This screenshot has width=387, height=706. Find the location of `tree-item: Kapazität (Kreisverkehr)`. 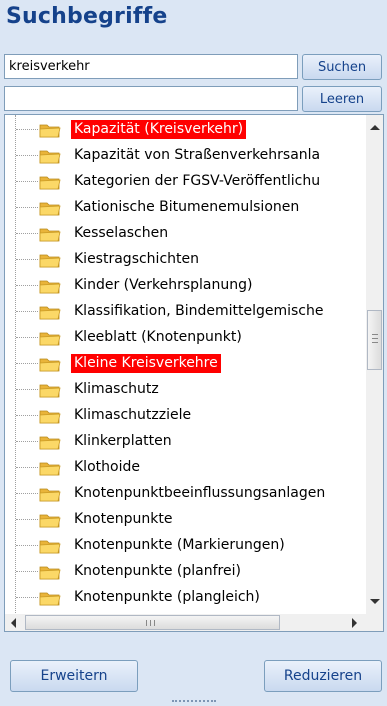

tree-item: Kapazität (Kreisverkehr) is located at coordinates (185, 129).